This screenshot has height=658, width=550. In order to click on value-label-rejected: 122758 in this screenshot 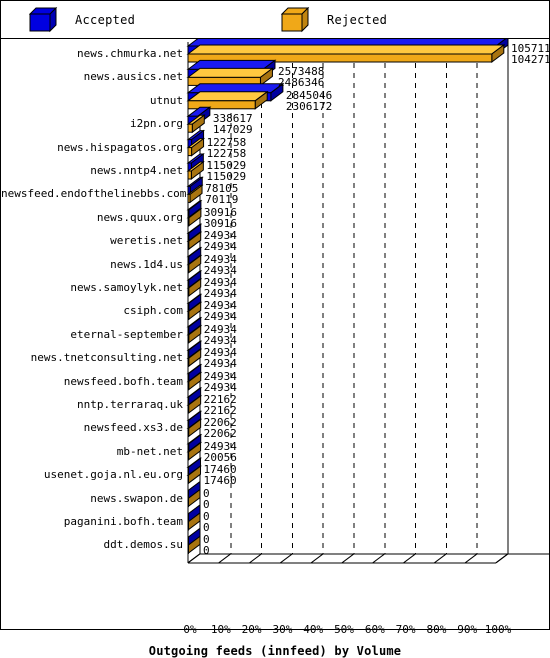, I will do `click(226, 153)`.